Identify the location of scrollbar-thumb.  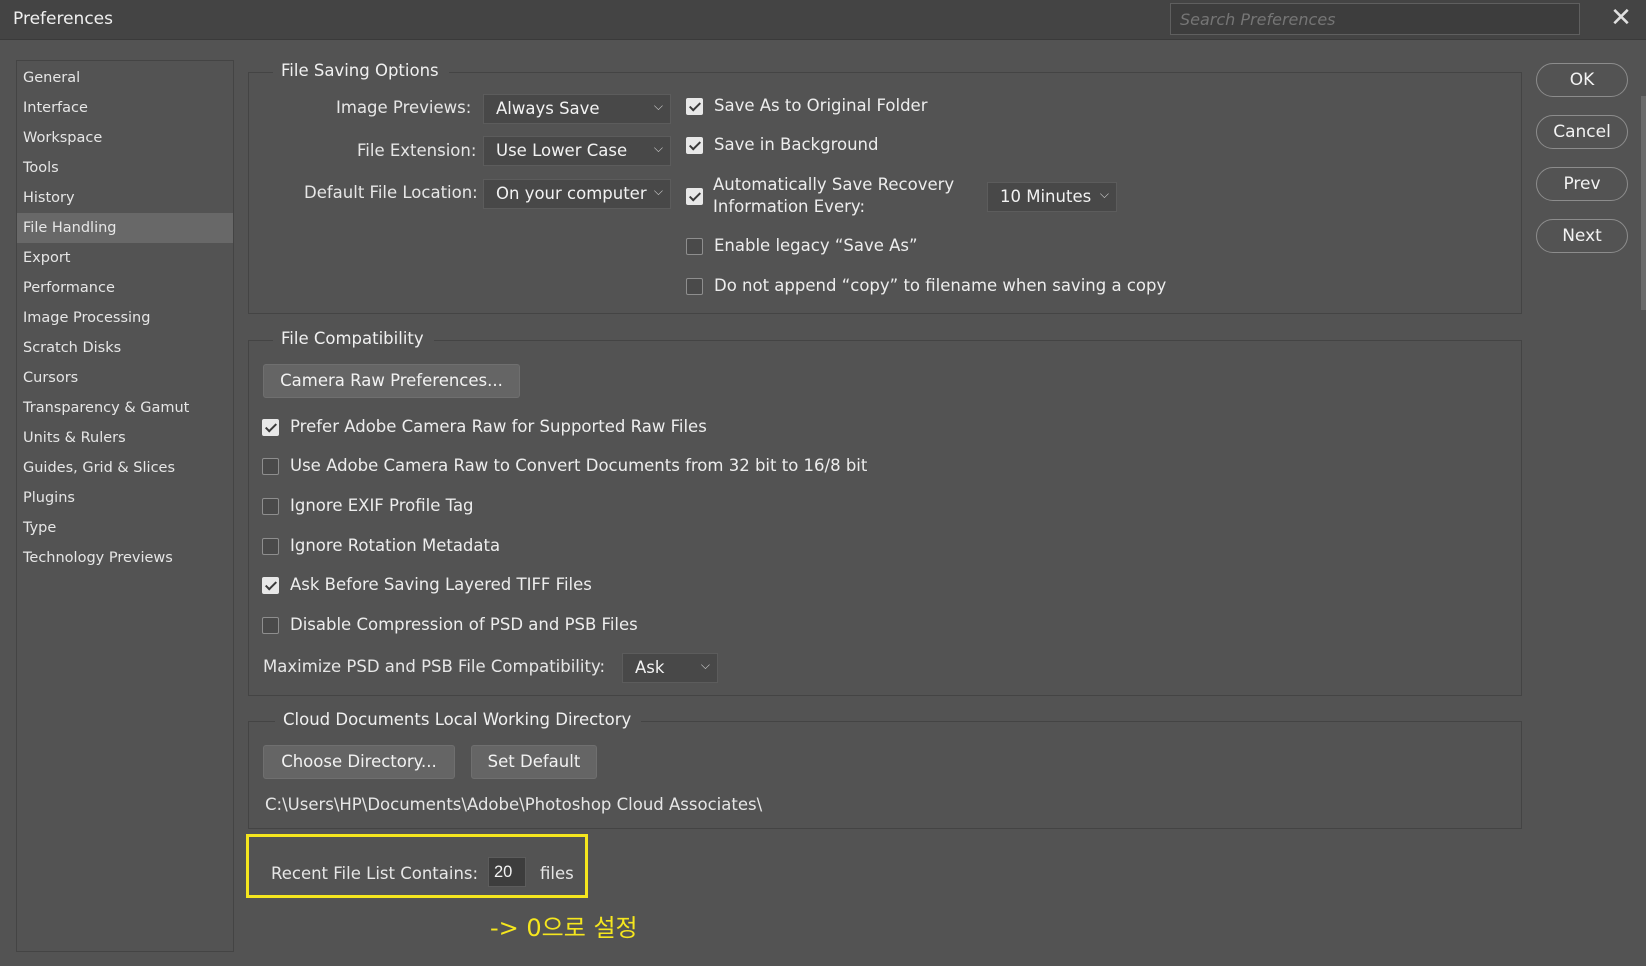
(1643, 203).